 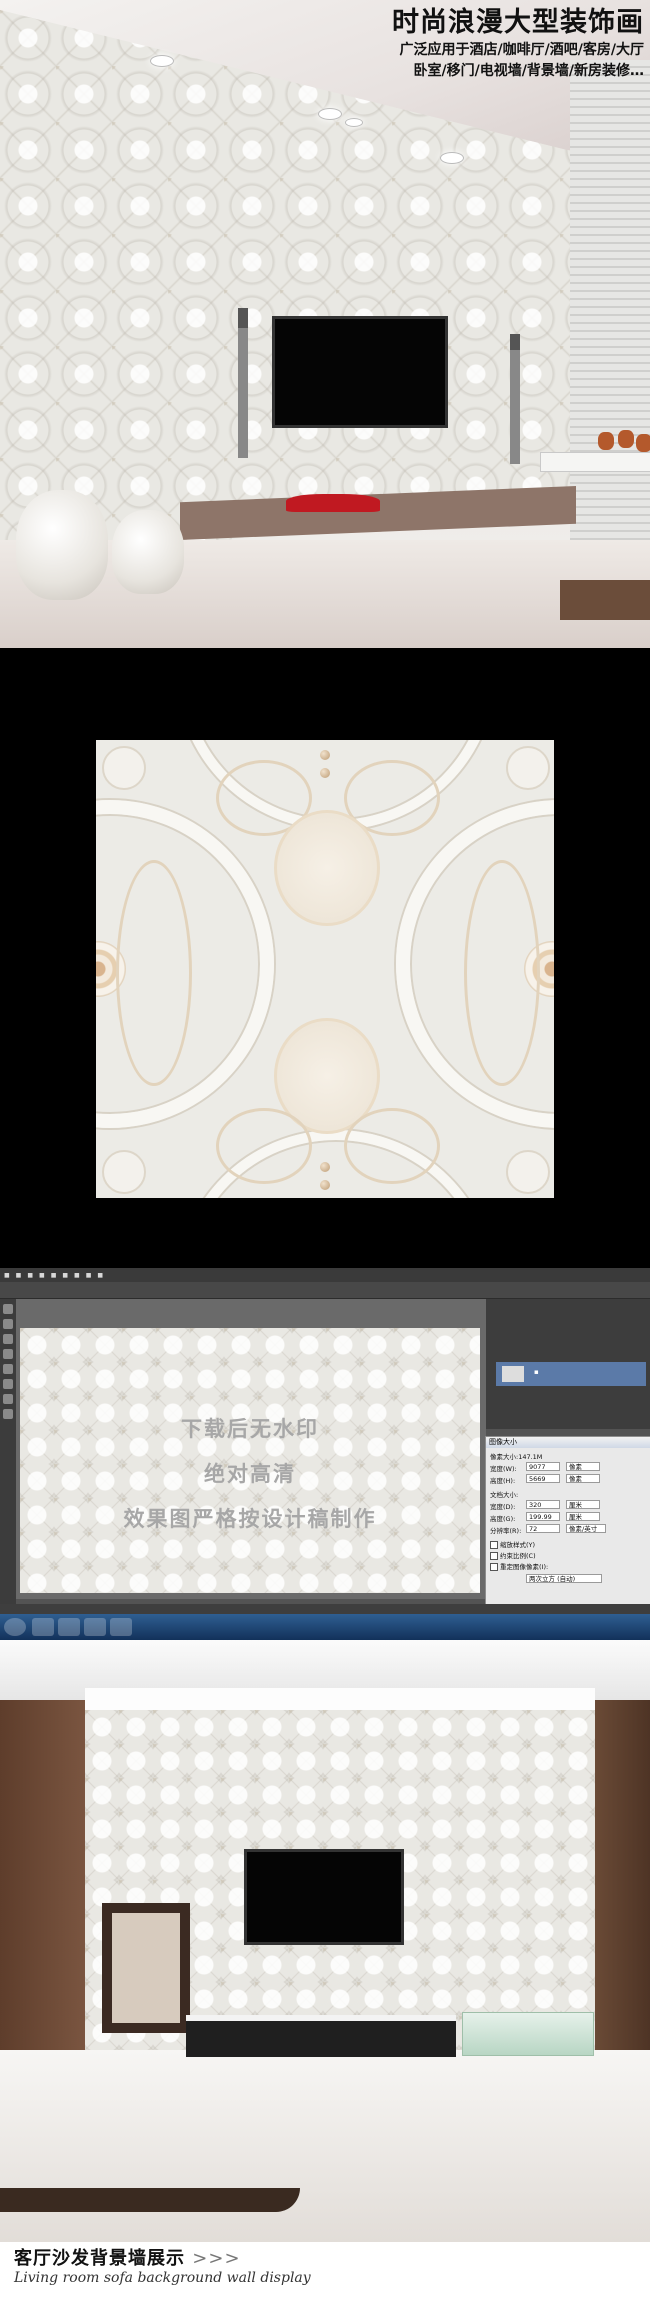 I want to click on crop-tool-icon, so click(x=8, y=1354).